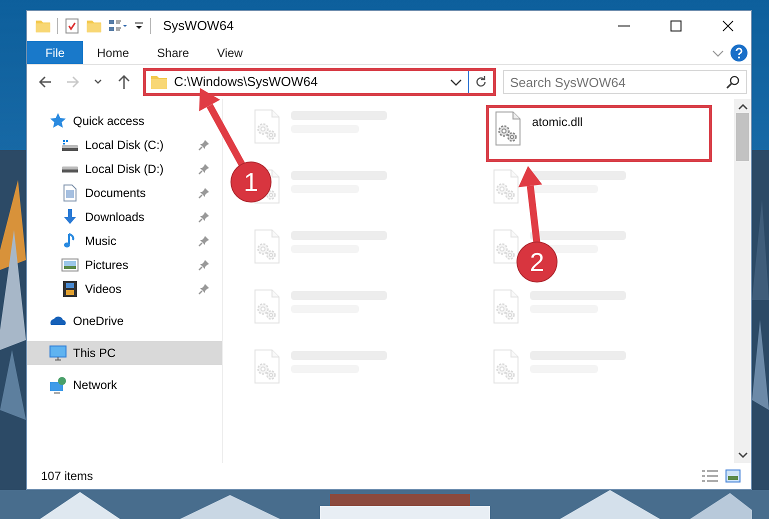 The image size is (769, 519). What do you see at coordinates (70, 265) in the screenshot?
I see `picture-icon` at bounding box center [70, 265].